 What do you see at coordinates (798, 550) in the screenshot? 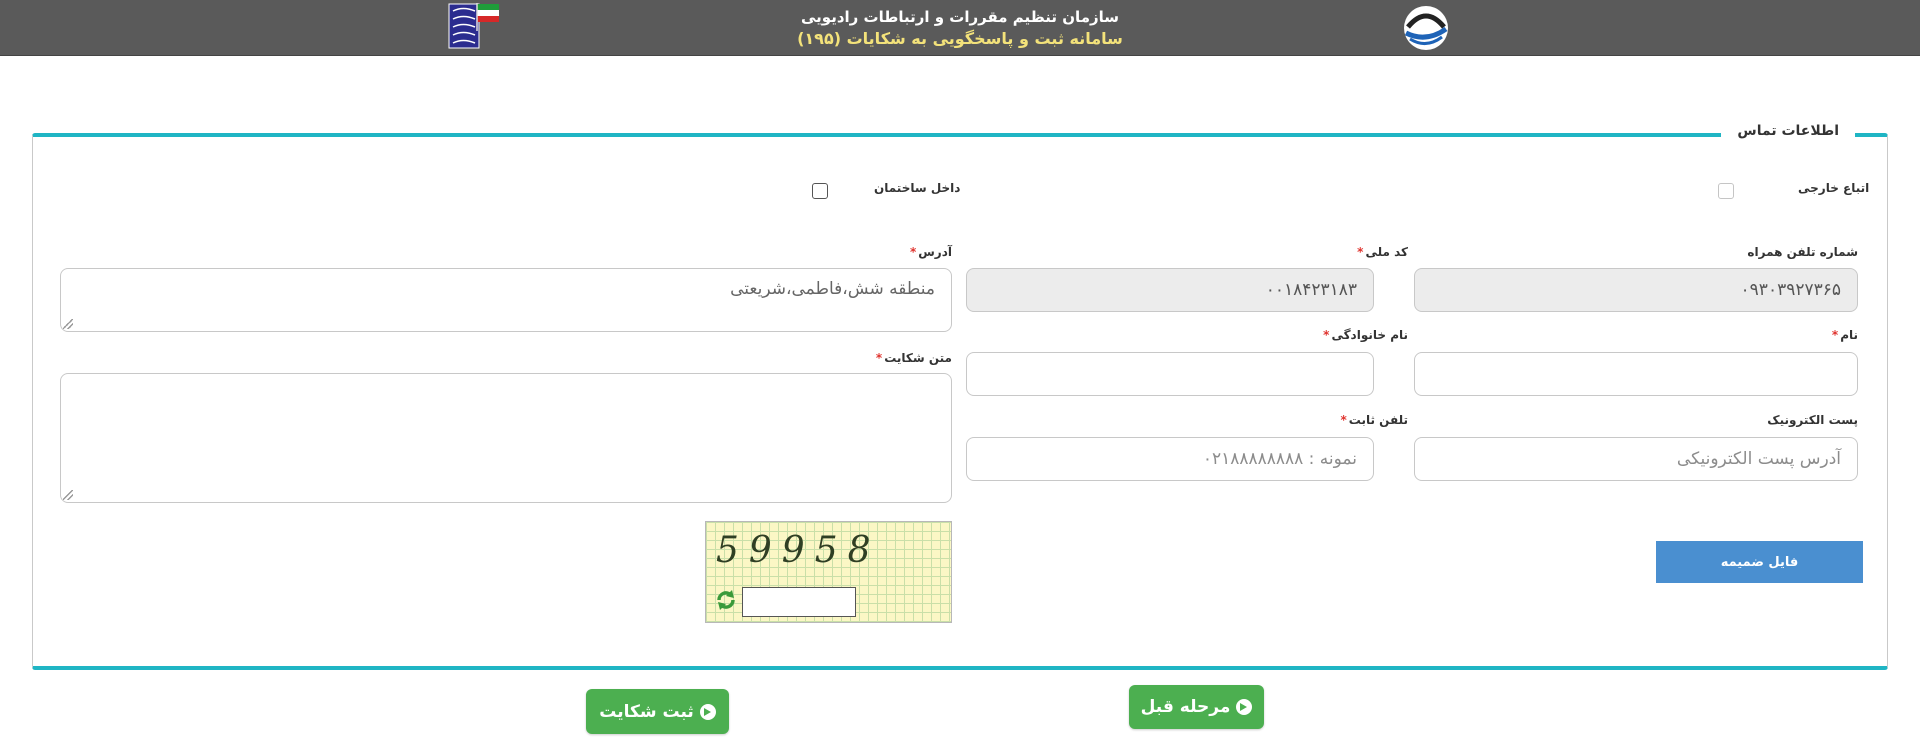
I see `captcha-image: 59958` at bounding box center [798, 550].